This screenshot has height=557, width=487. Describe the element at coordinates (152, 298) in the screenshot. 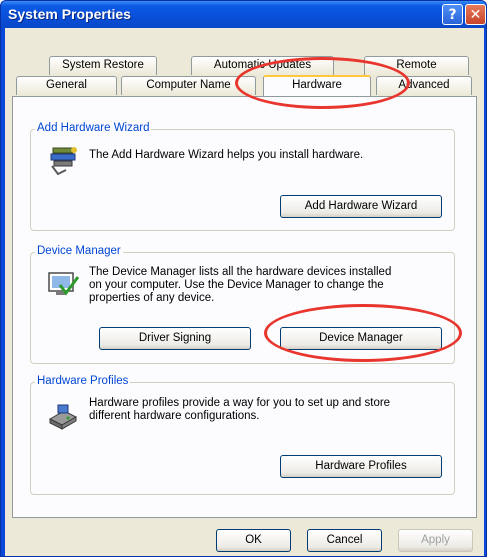

I see `device-manager-description-line: properties of any device.` at that location.